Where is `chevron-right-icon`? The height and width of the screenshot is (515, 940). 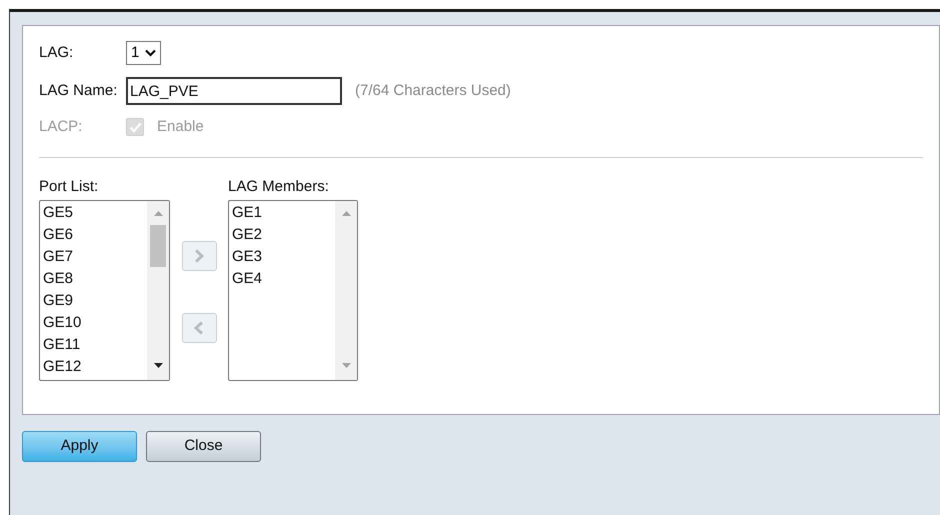
chevron-right-icon is located at coordinates (199, 256).